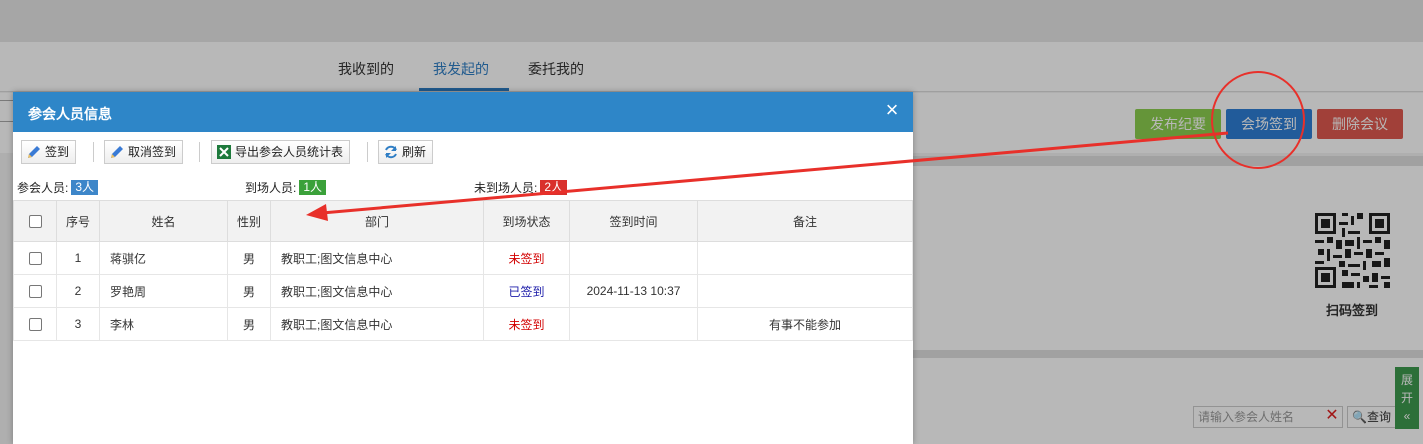 This screenshot has width=1423, height=444. Describe the element at coordinates (463, 188) in the screenshot. I see `attendance-stats: 参会人员: 3人 到场人员: 1人 未到场人员: 2人` at that location.